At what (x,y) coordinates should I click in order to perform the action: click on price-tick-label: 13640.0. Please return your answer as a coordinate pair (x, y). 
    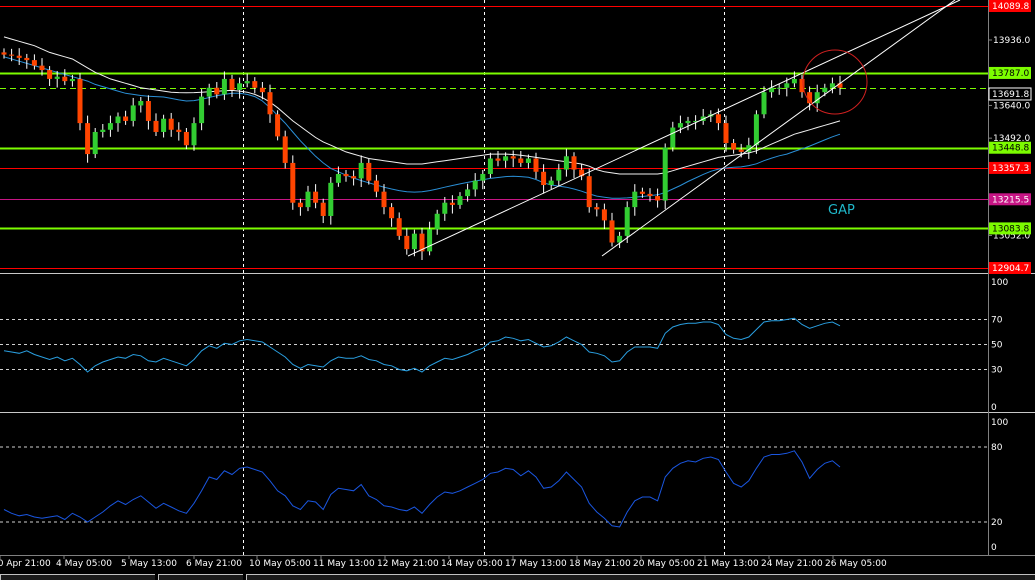
    Looking at the image, I should click on (1011, 106).